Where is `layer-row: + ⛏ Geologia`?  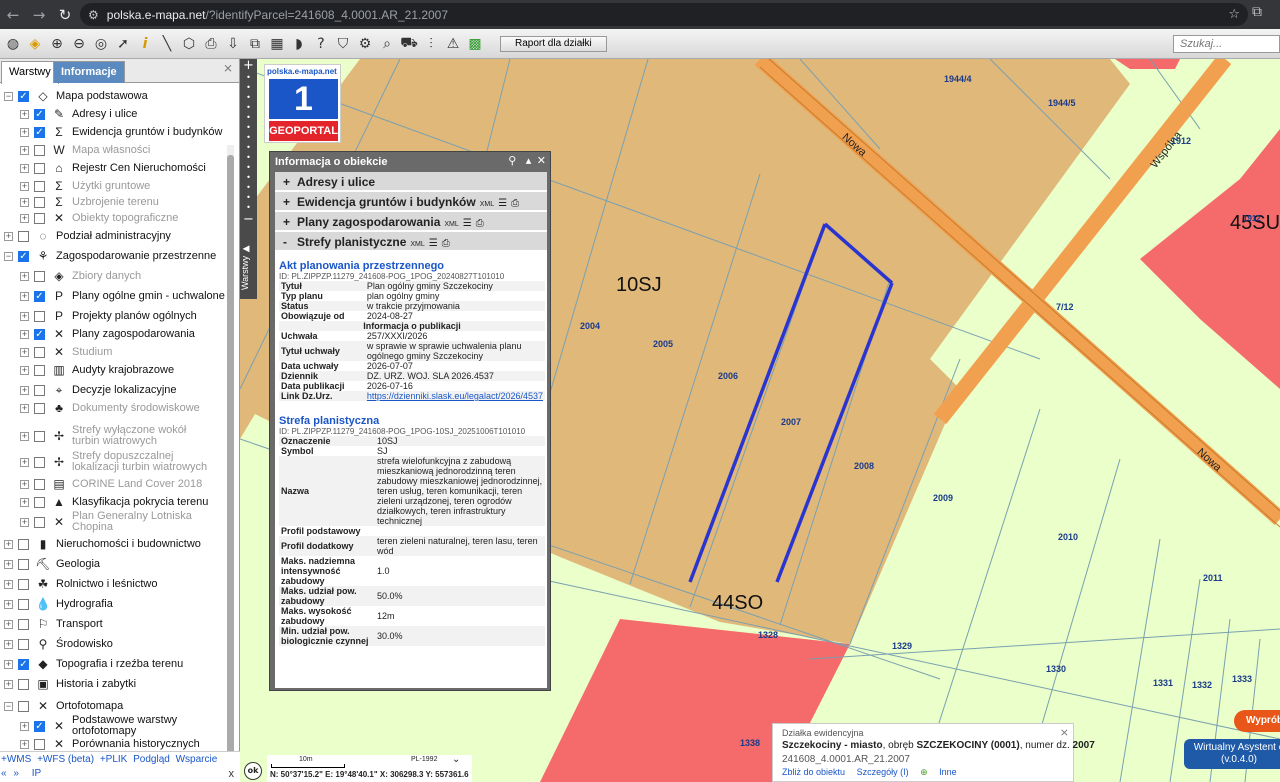
layer-row: + ⛏ Geologia is located at coordinates (52, 564).